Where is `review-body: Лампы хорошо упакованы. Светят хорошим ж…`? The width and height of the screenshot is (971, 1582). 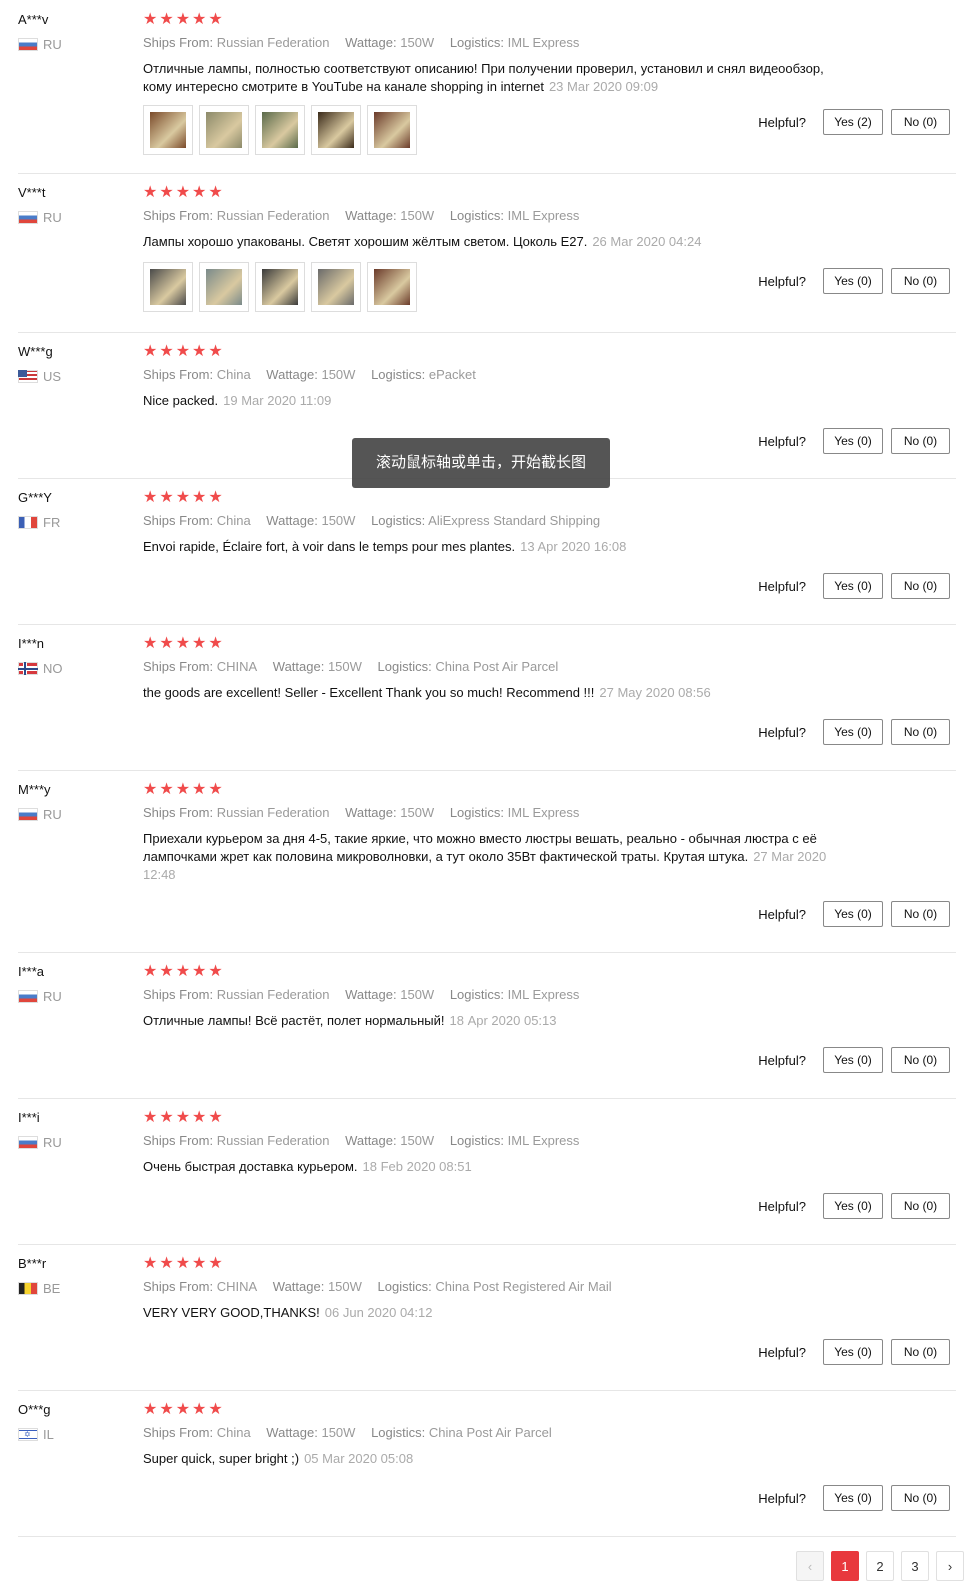
review-body: Лампы хорошо упакованы. Светят хорошим ж… is located at coordinates (365, 241).